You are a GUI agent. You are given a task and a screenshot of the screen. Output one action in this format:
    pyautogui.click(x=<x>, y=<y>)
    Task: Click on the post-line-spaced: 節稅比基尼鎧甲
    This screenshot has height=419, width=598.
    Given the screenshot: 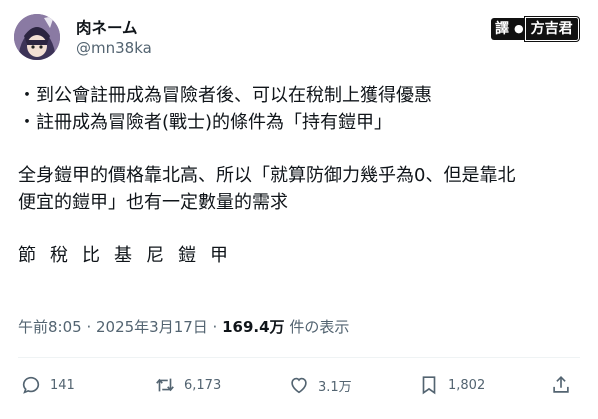 What is the action you would take?
    pyautogui.click(x=130, y=255)
    